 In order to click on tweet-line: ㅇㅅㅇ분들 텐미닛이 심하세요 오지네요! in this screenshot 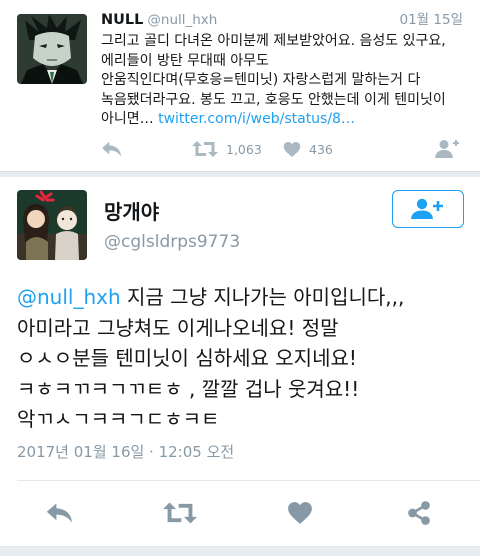, I will do `click(242, 358)`.